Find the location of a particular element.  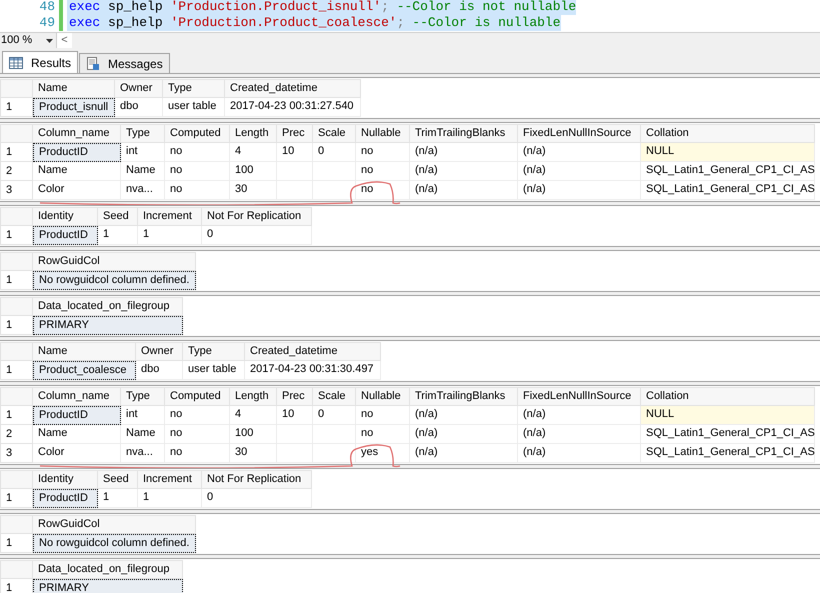

messages-tab: Messages is located at coordinates (124, 63).